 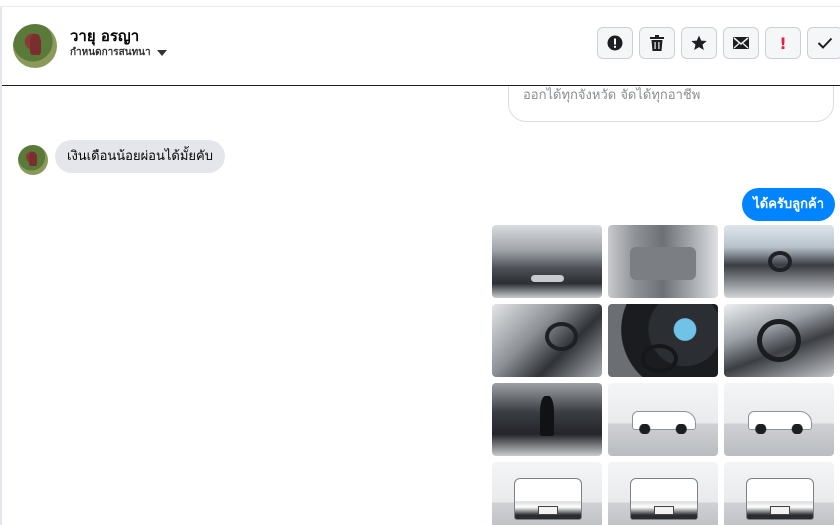 I want to click on mark-spam-button, so click(x=615, y=43).